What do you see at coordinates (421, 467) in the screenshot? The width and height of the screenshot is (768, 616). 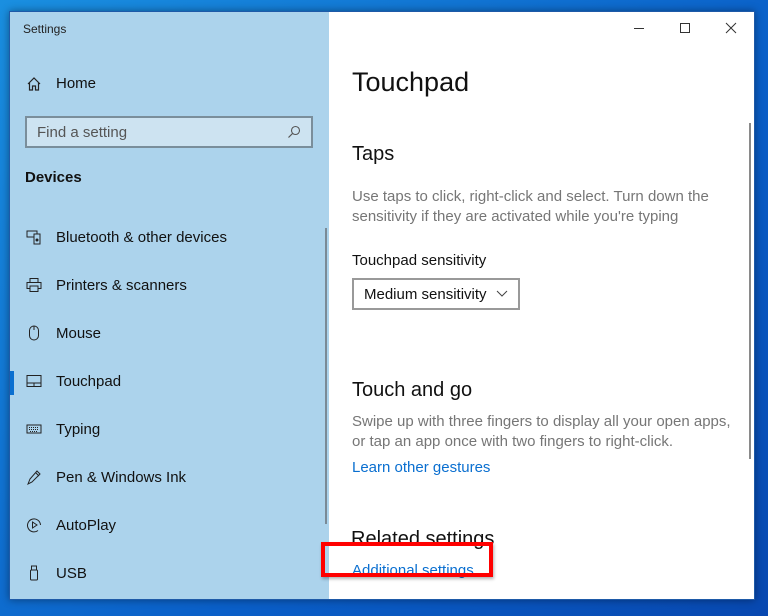 I see `learn-gestures-link: Learn other gestures` at bounding box center [421, 467].